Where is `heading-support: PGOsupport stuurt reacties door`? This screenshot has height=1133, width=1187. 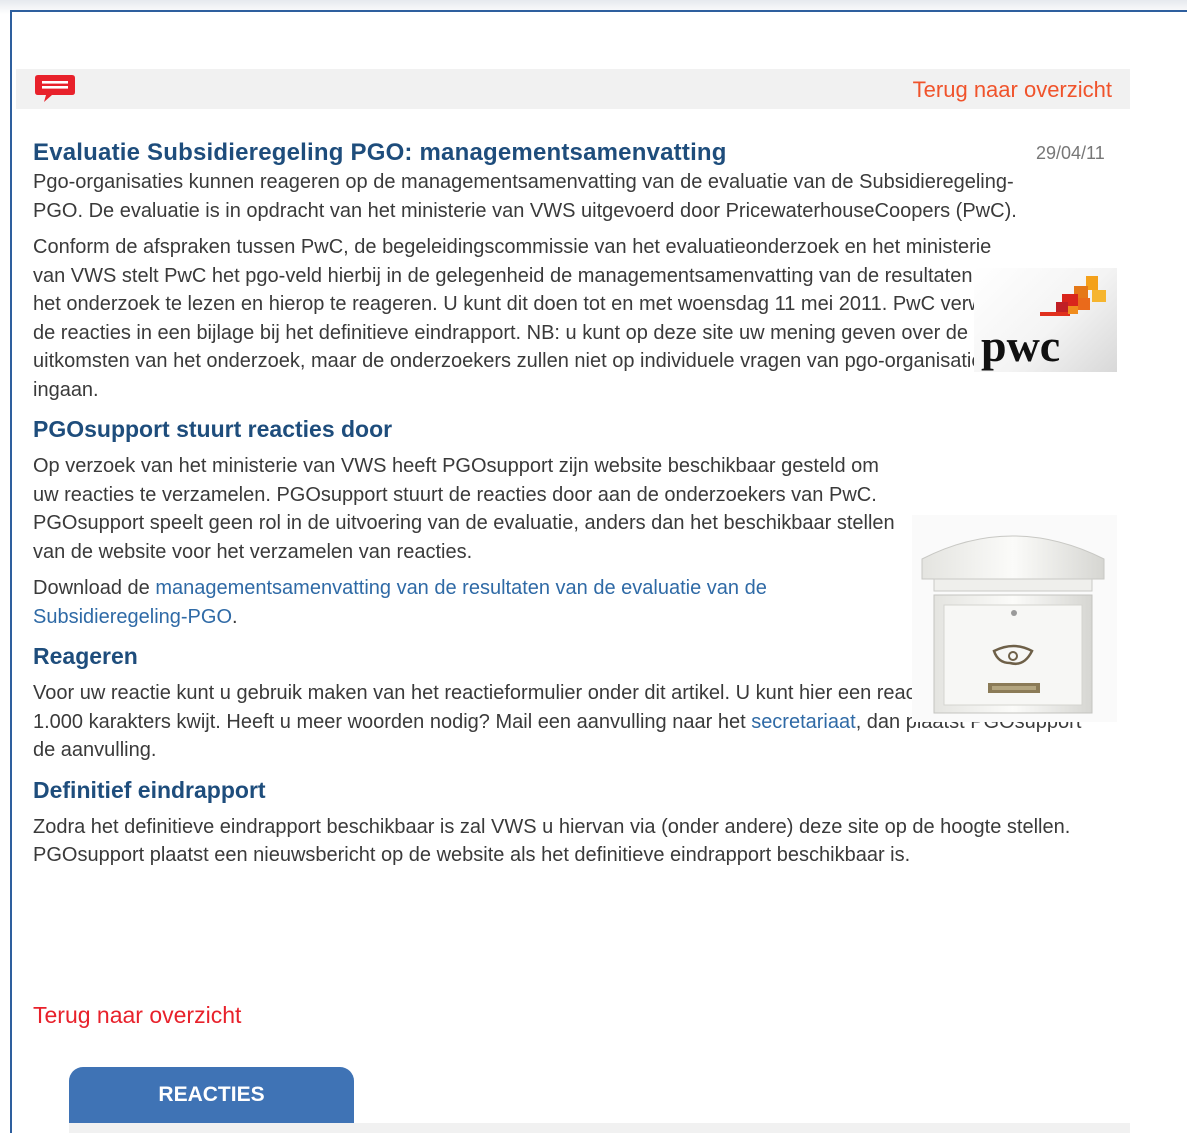
heading-support: PGOsupport stuurt reacties door is located at coordinates (213, 429).